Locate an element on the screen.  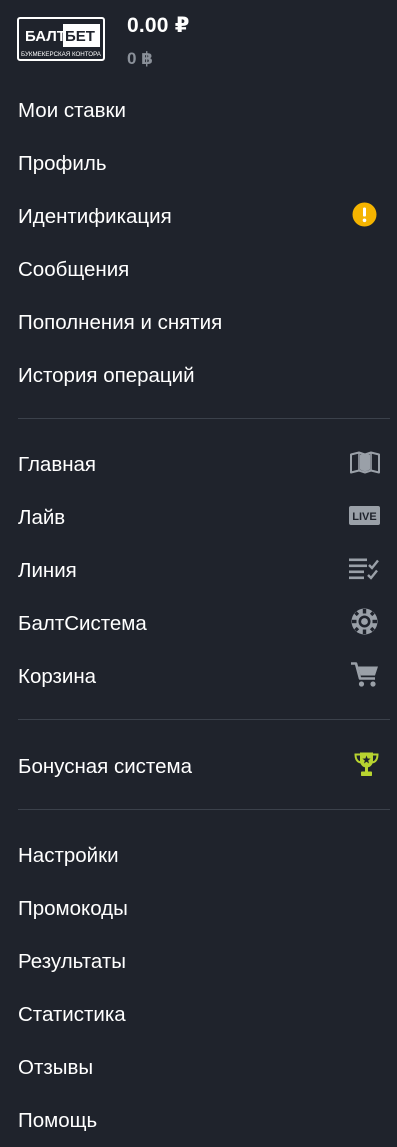
menu-item-line: Линия is located at coordinates (198, 570).